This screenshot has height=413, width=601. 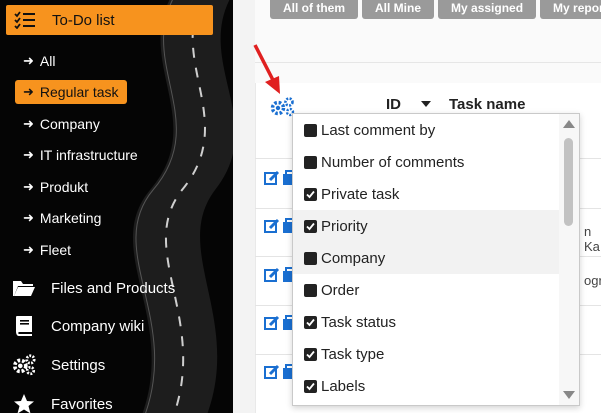 What do you see at coordinates (592, 239) in the screenshot?
I see `table-cell-task-name: n Ka` at bounding box center [592, 239].